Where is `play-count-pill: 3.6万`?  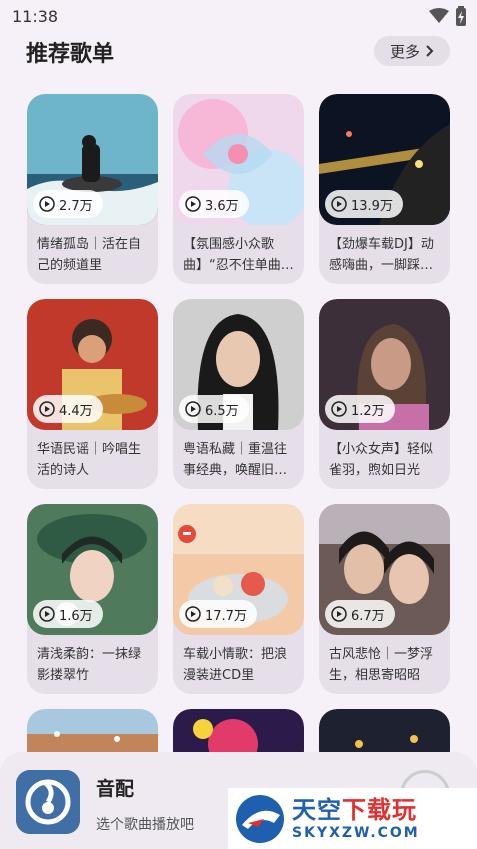
play-count-pill: 3.6万 is located at coordinates (214, 204).